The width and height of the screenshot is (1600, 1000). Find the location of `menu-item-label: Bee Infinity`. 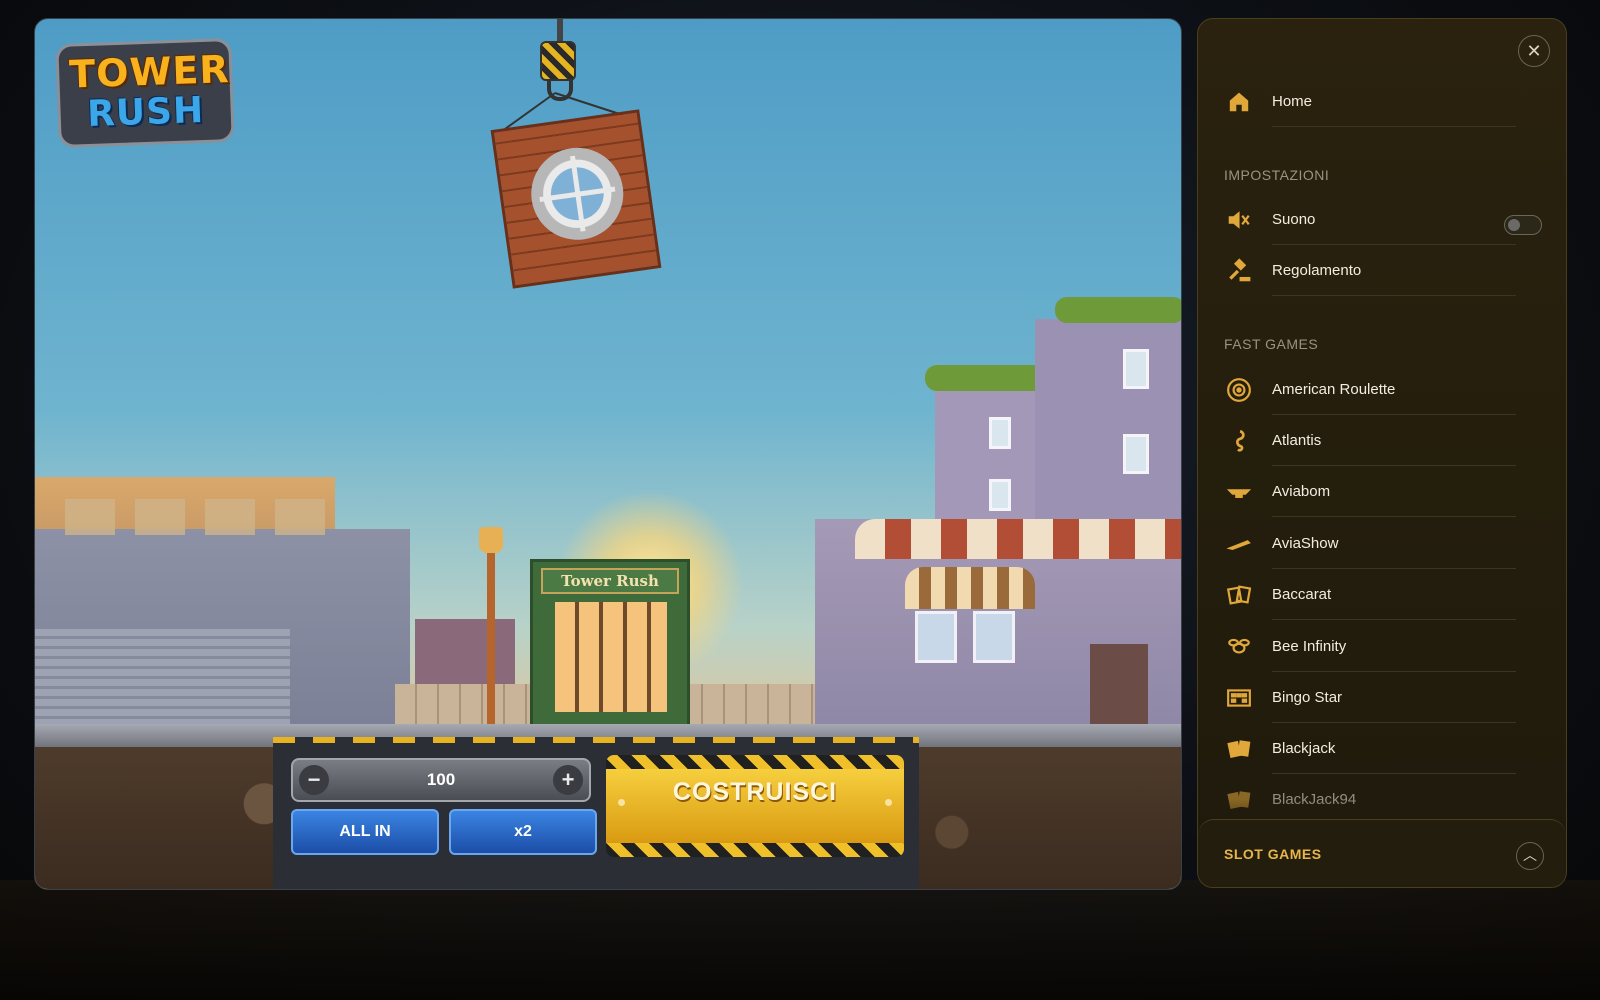

menu-item-label: Bee Infinity is located at coordinates (1309, 646).